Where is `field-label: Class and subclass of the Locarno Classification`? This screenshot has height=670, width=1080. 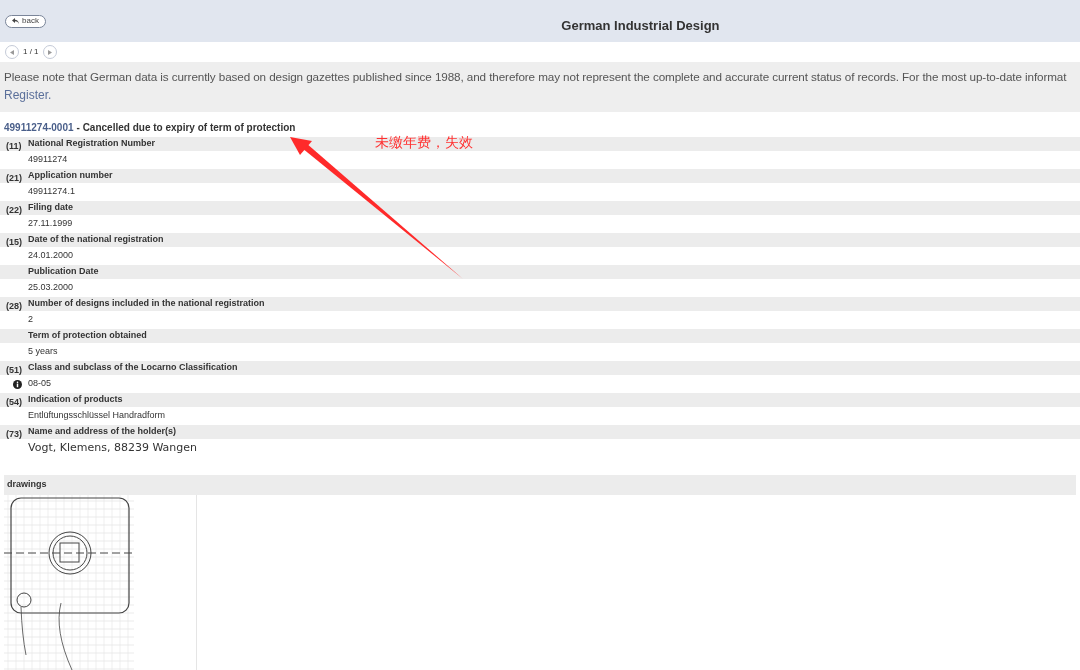
field-label: Class and subclass of the Locarno Classification is located at coordinates (133, 368).